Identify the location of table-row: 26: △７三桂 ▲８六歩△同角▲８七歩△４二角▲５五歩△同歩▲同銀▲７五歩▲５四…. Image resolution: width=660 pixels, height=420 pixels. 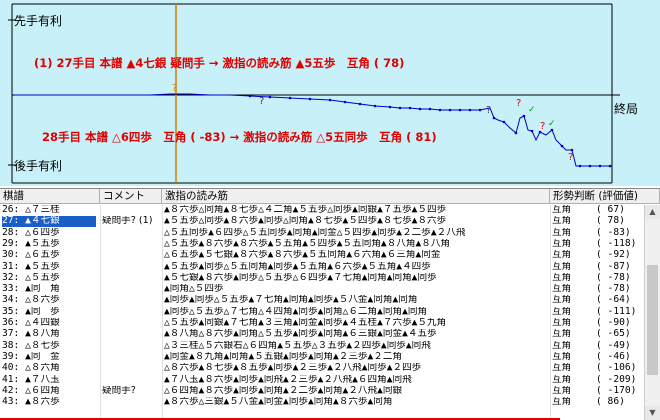
(322, 210).